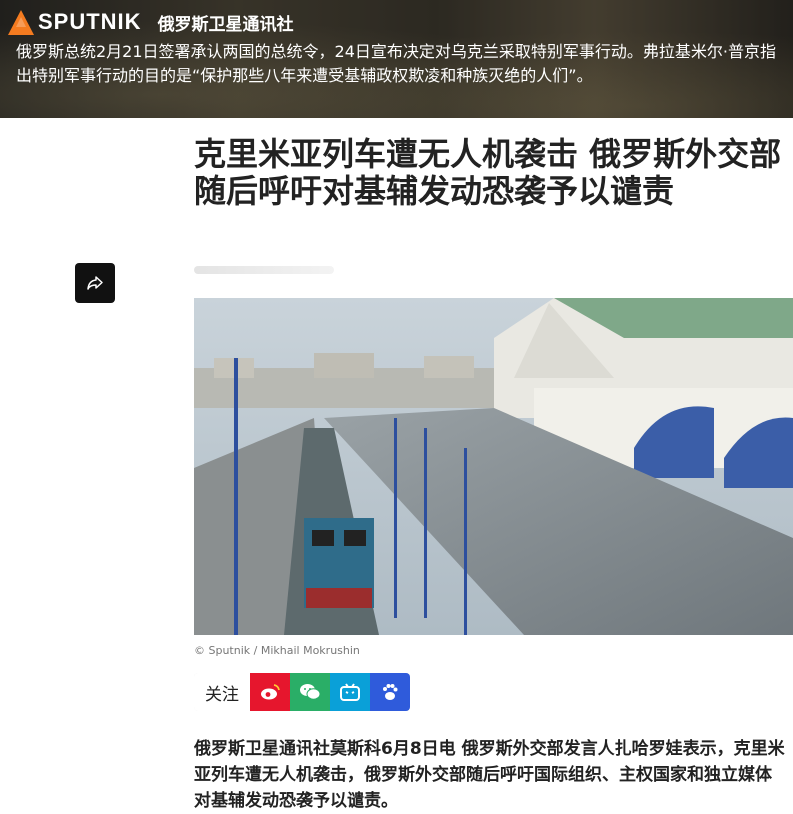 This screenshot has width=793, height=814. I want to click on weibo-button, so click(270, 692).